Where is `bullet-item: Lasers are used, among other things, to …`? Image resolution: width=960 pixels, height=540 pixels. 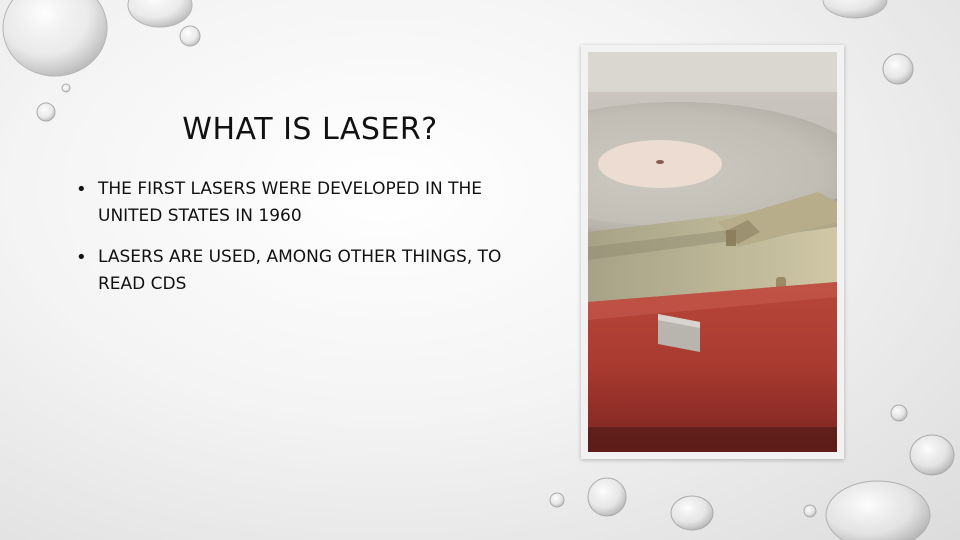 bullet-item: Lasers are used, among other things, to … is located at coordinates (307, 271).